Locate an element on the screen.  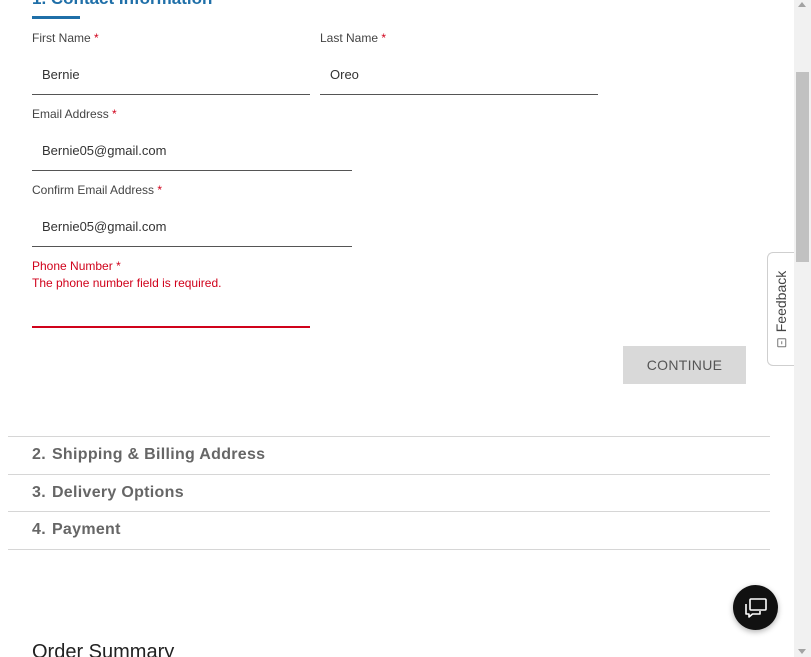
confirm-email-field: Confirm Email Address * is located at coordinates (192, 215).